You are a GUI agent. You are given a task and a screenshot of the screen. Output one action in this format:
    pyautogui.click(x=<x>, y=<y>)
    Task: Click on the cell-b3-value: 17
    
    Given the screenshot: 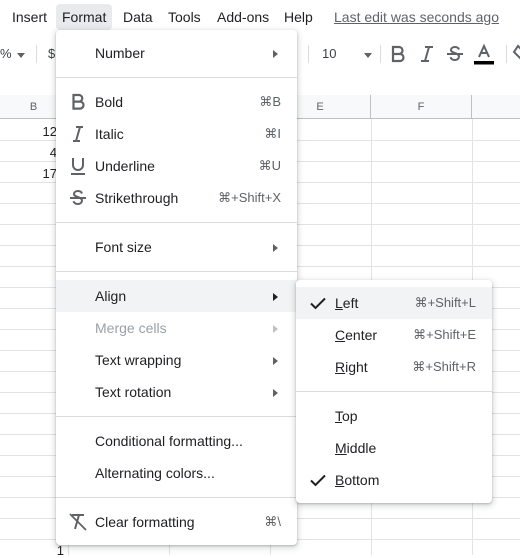 What is the action you would take?
    pyautogui.click(x=28, y=173)
    